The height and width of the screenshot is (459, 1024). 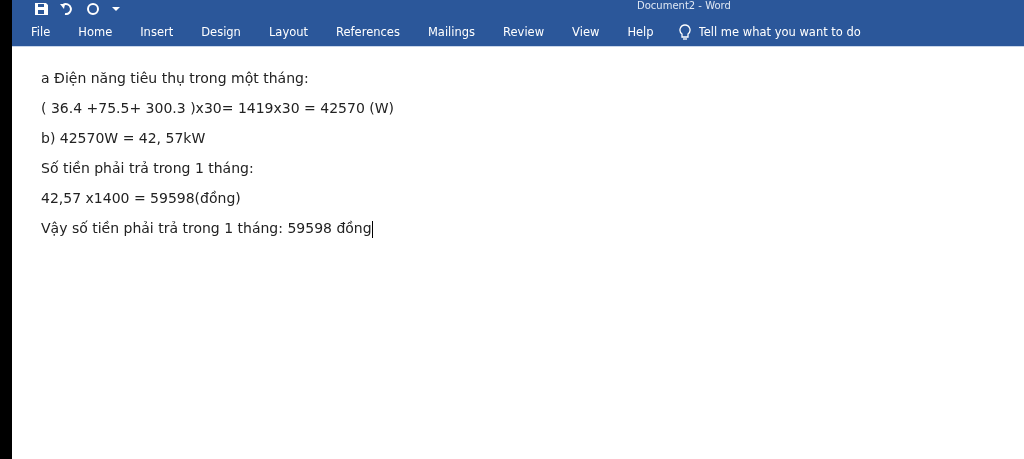 I want to click on undo-icon, so click(x=67, y=9).